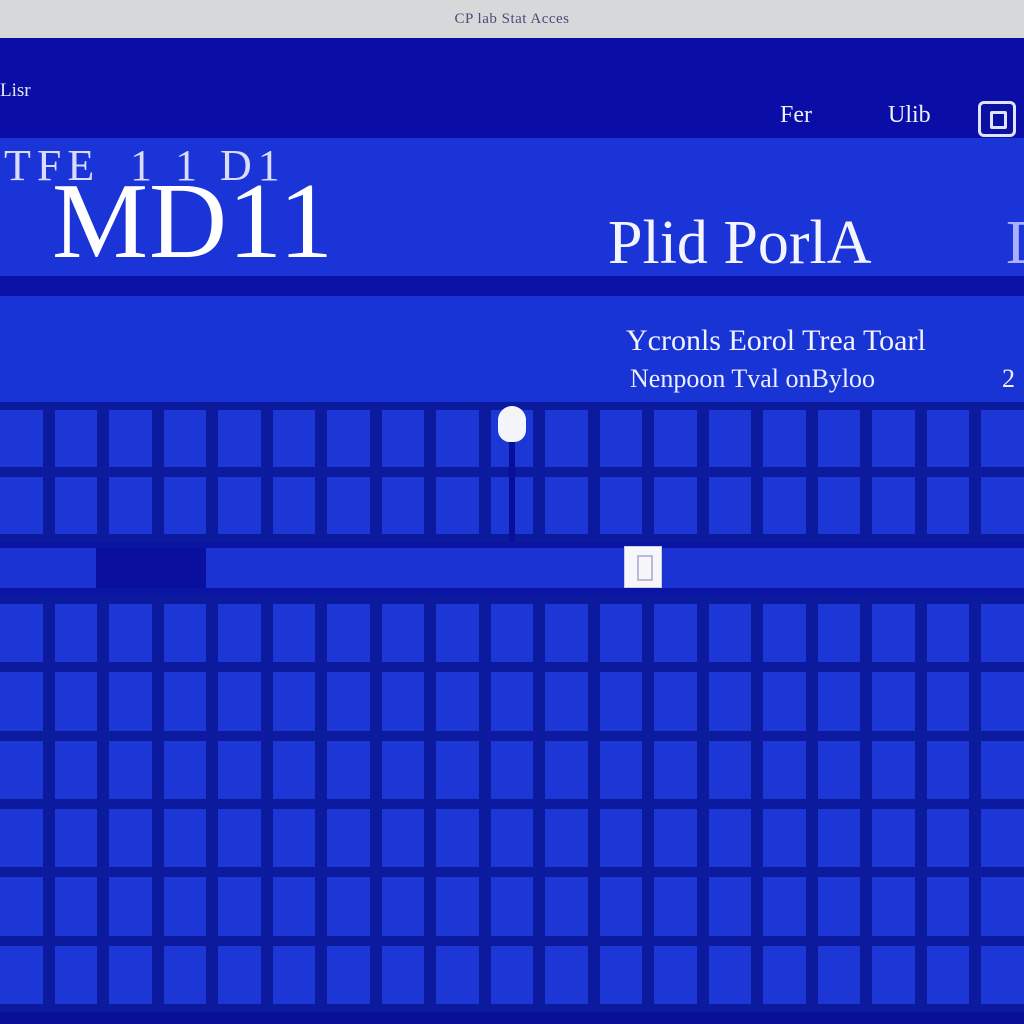  I want to click on back-link: Lisr, so click(15, 91).